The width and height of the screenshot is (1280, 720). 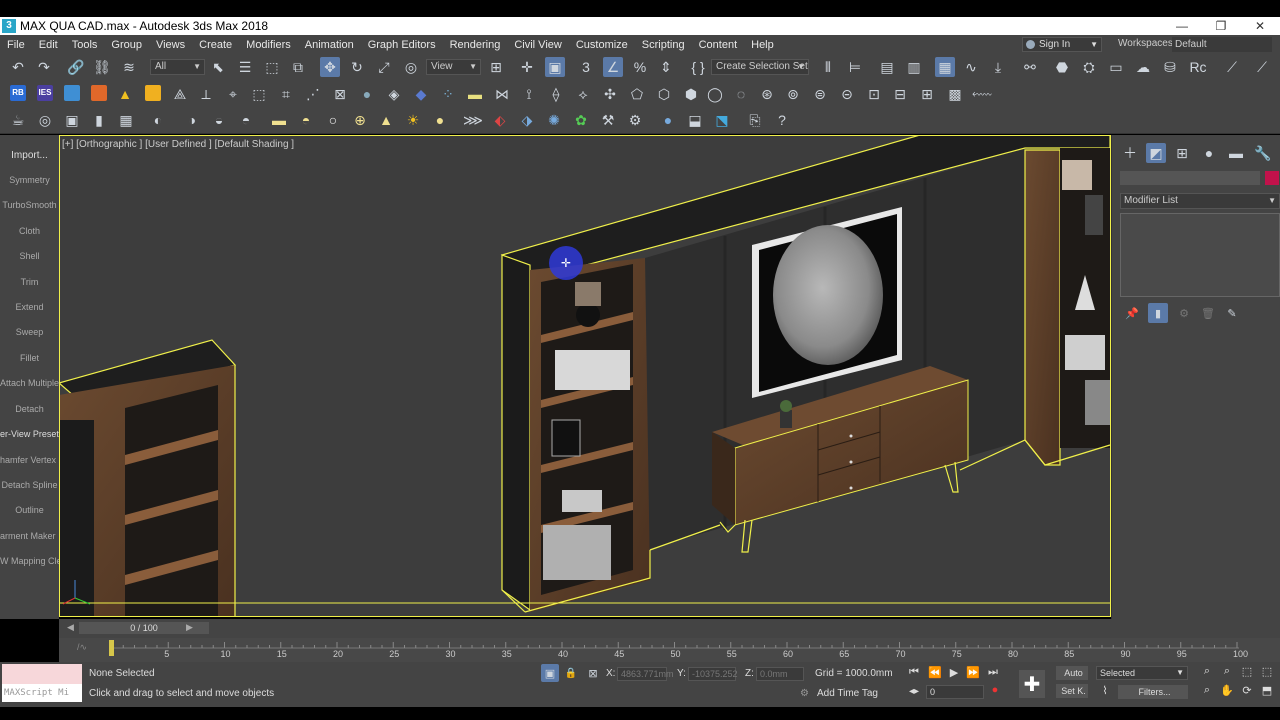 What do you see at coordinates (1232, 67) in the screenshot?
I see `tool-extra-icon: ⟋` at bounding box center [1232, 67].